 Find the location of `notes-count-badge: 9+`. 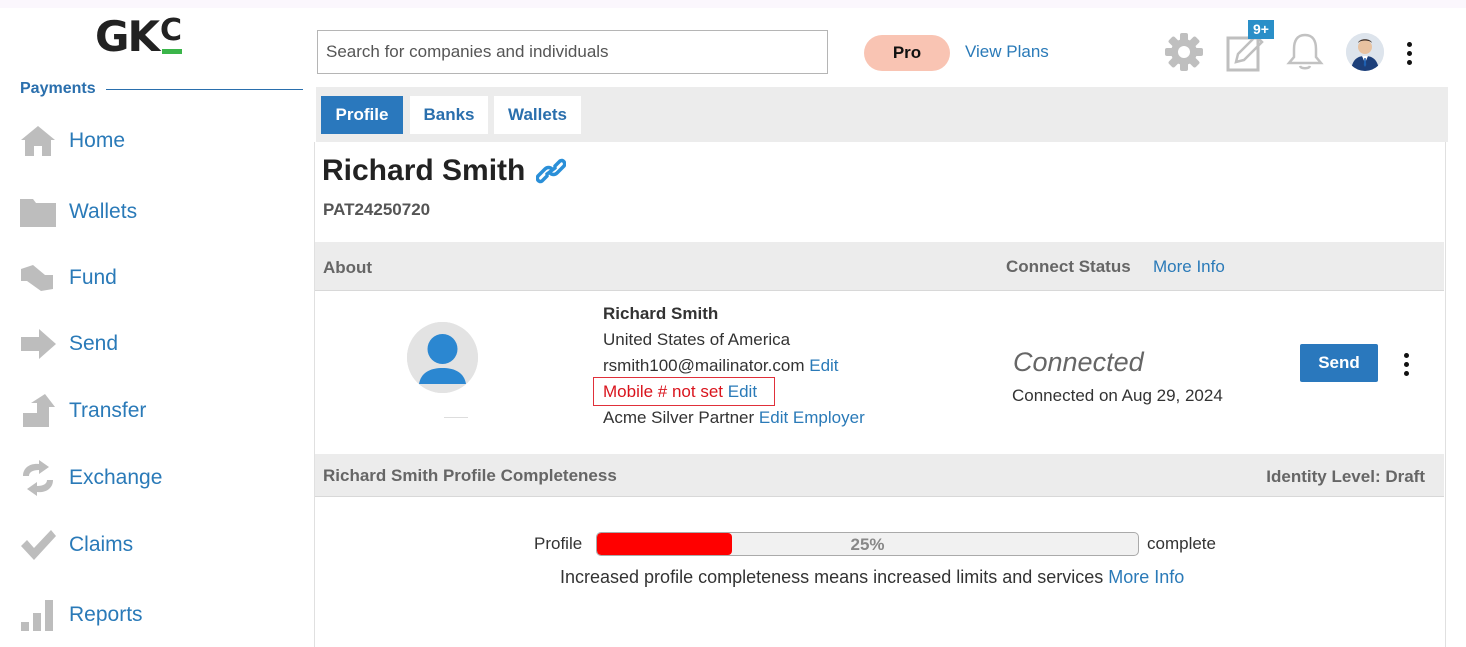

notes-count-badge: 9+ is located at coordinates (1261, 29).